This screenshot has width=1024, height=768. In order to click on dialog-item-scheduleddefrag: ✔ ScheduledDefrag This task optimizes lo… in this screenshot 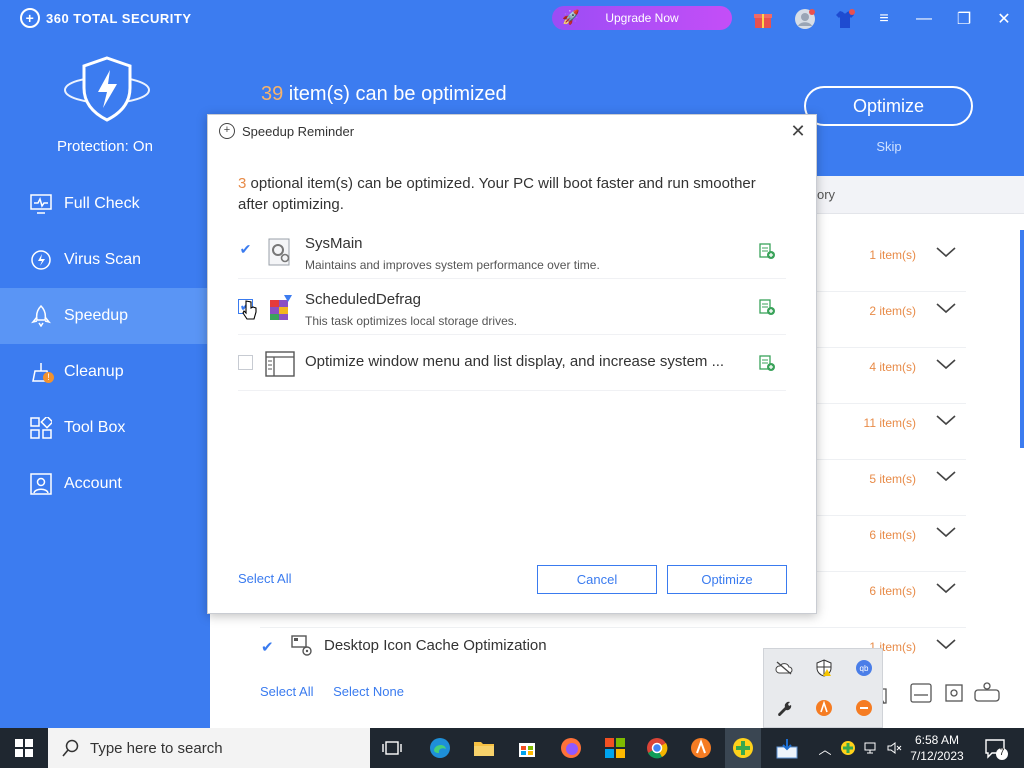, I will do `click(512, 311)`.